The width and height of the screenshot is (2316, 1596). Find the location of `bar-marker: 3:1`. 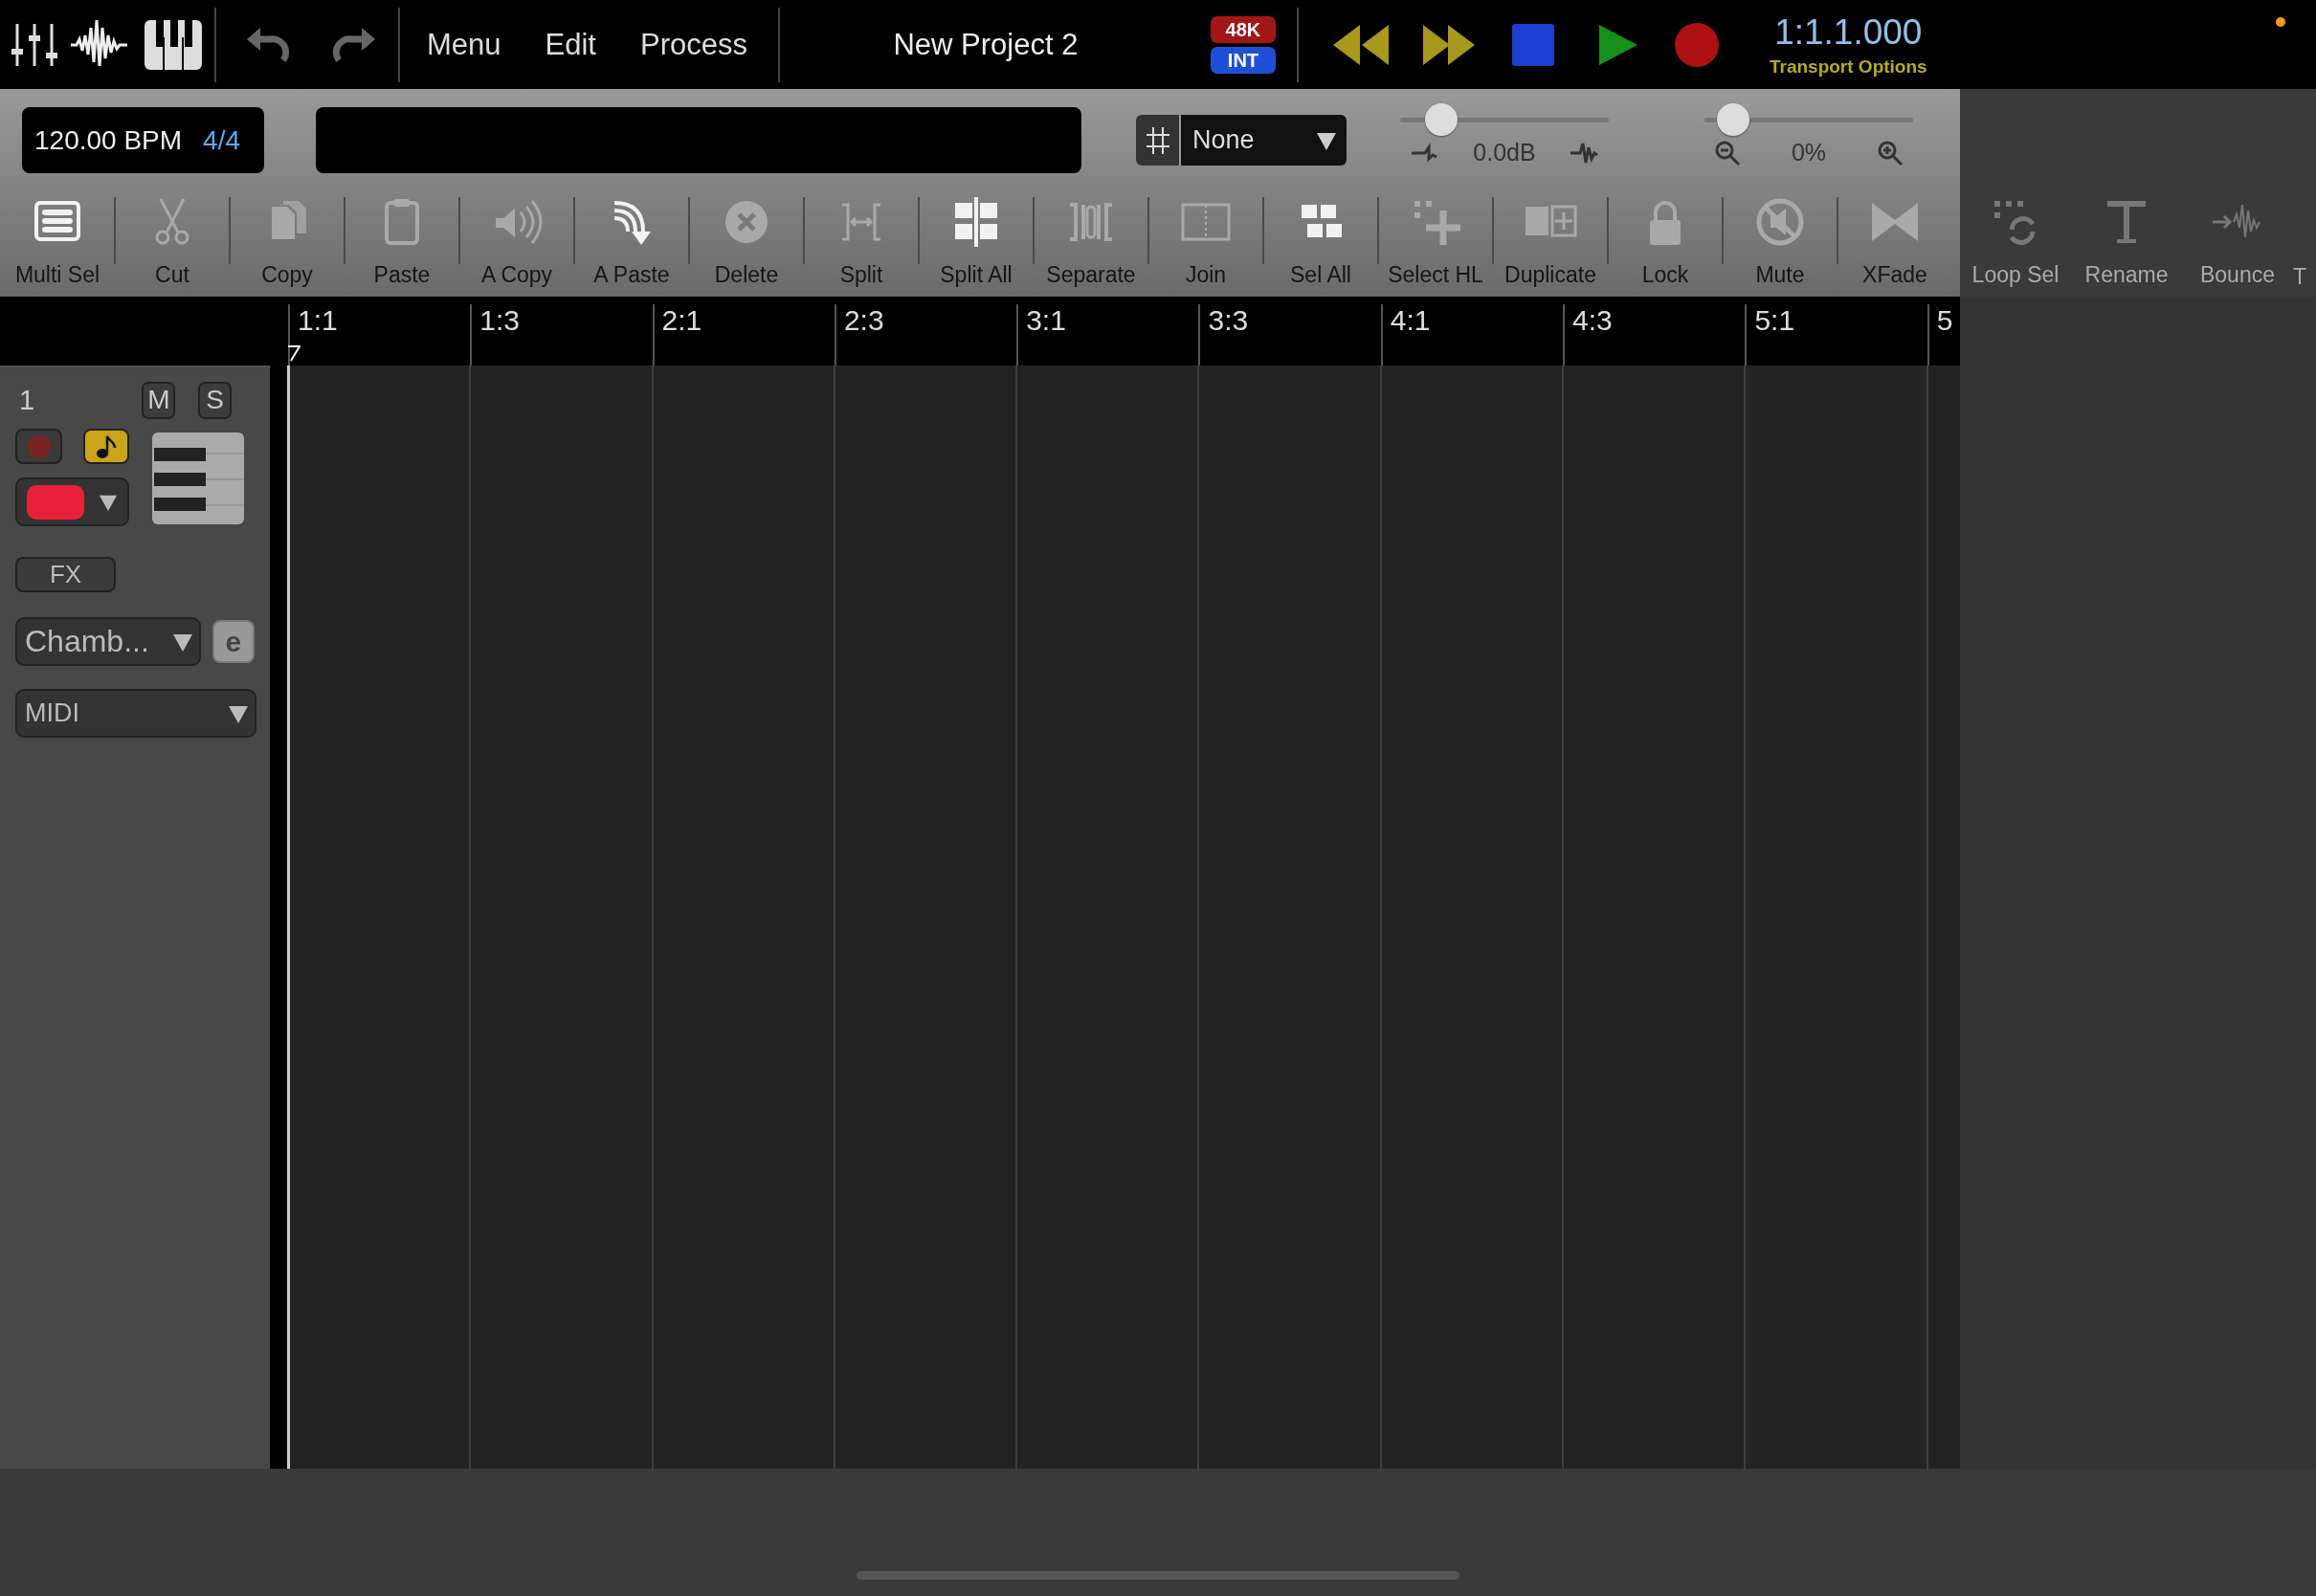

bar-marker: 3:1 is located at coordinates (1046, 320).